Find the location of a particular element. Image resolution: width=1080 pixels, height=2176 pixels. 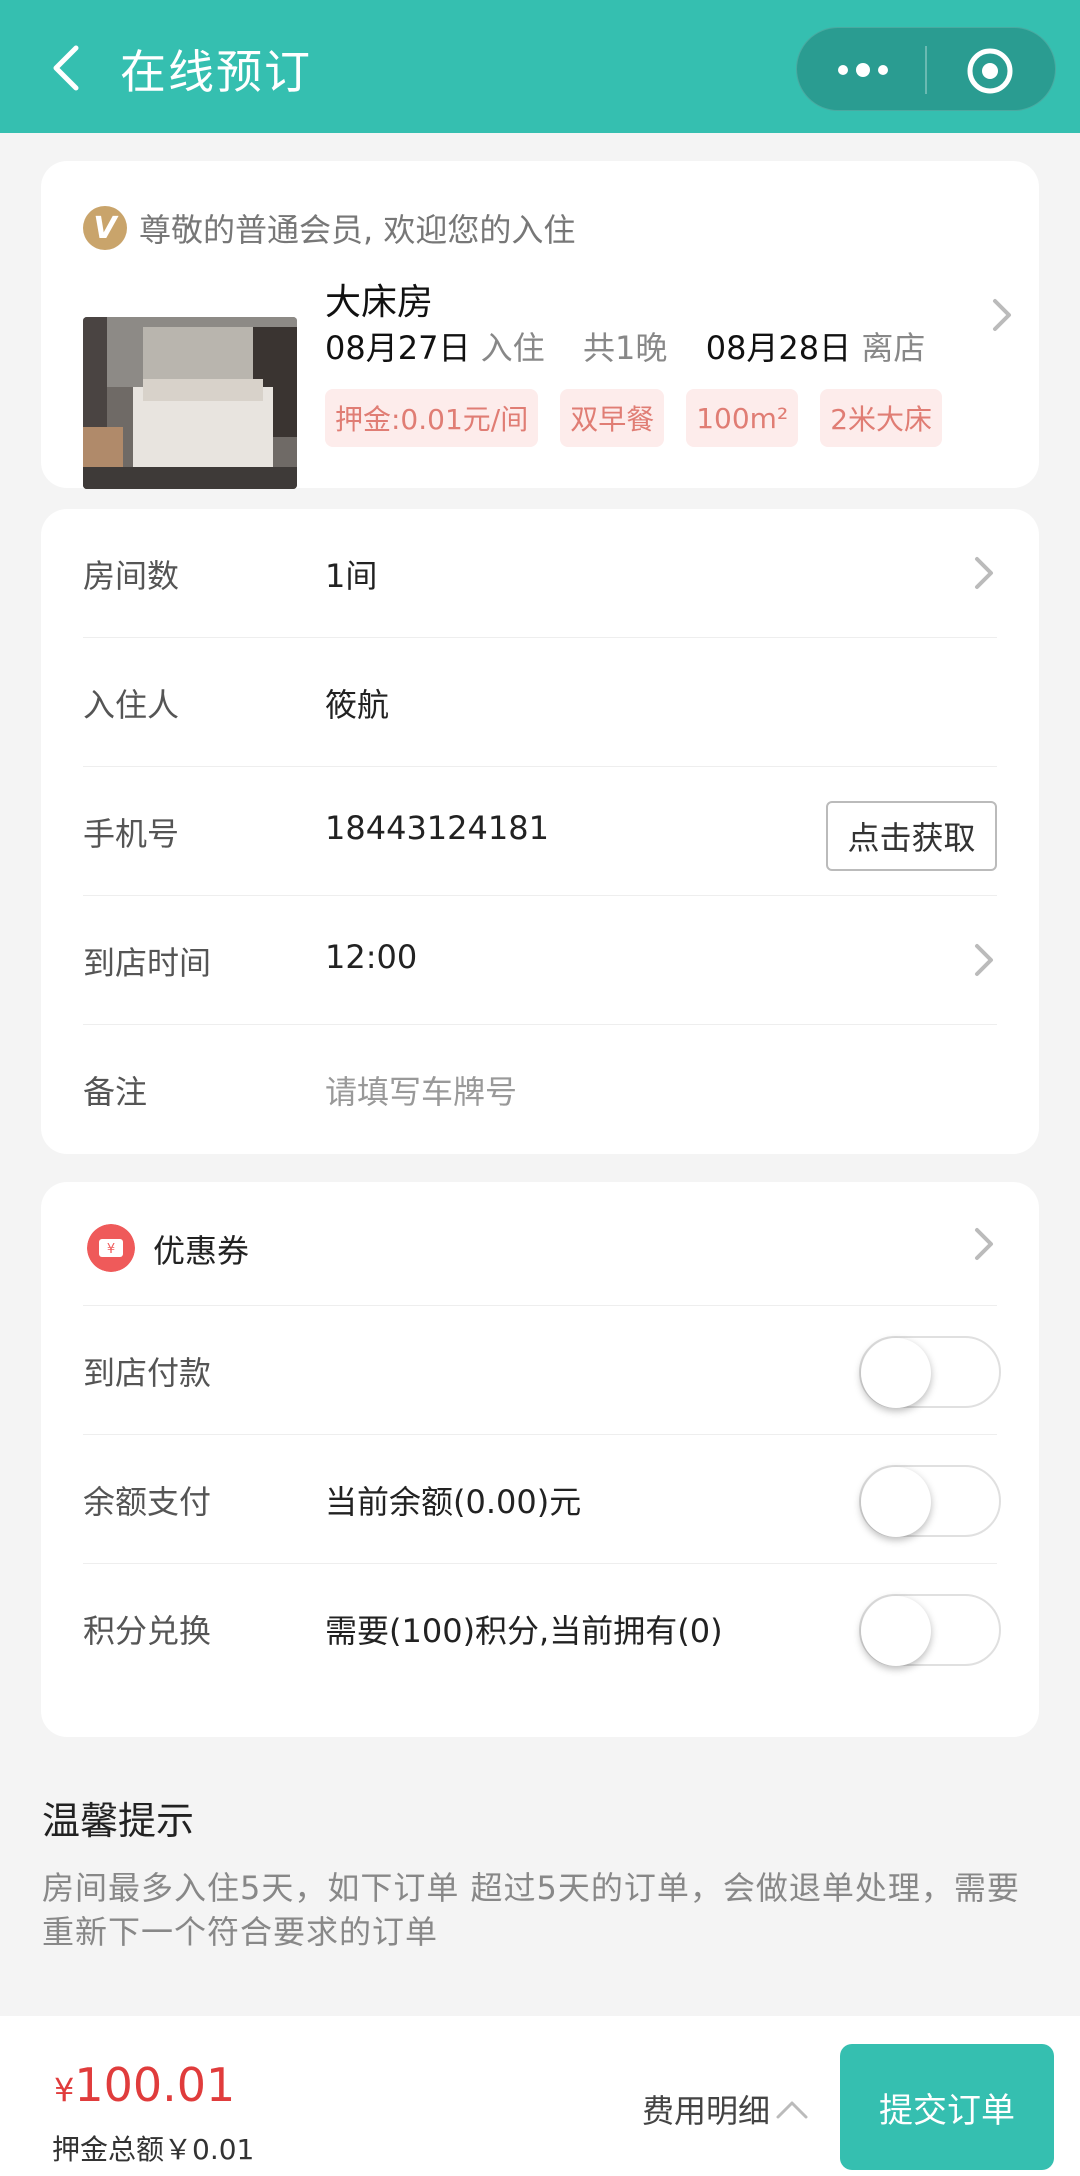

checkout-label: 离店 is located at coordinates (893, 348).